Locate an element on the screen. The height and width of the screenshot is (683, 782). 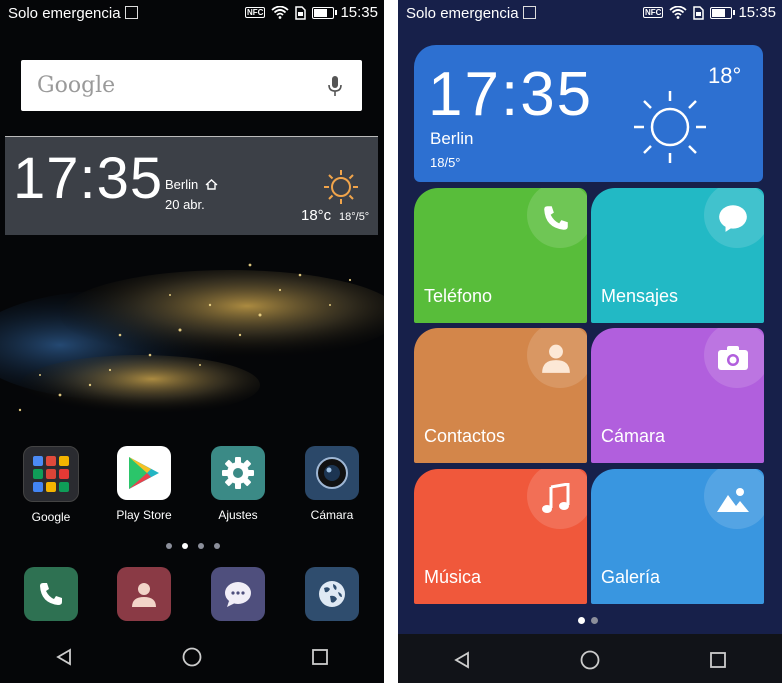
google-folder-icon is located at coordinates (51, 474).